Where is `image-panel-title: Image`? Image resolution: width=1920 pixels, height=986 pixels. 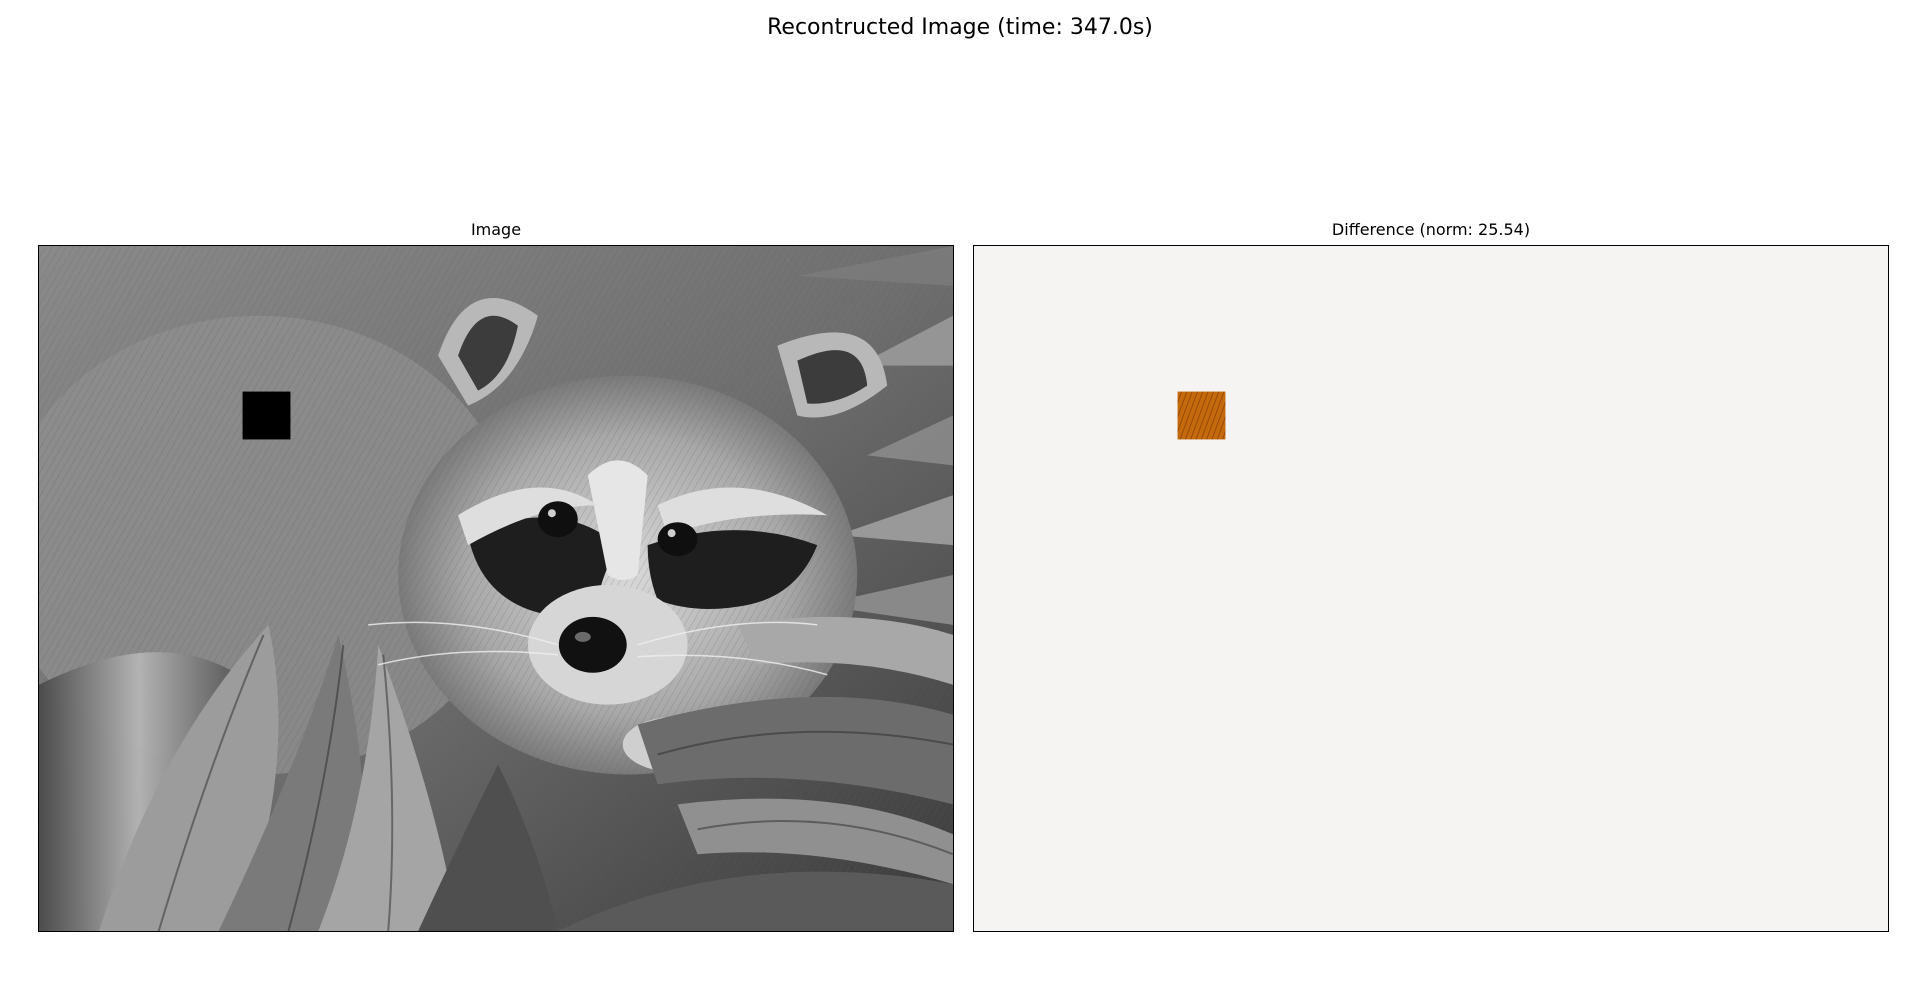 image-panel-title: Image is located at coordinates (496, 229).